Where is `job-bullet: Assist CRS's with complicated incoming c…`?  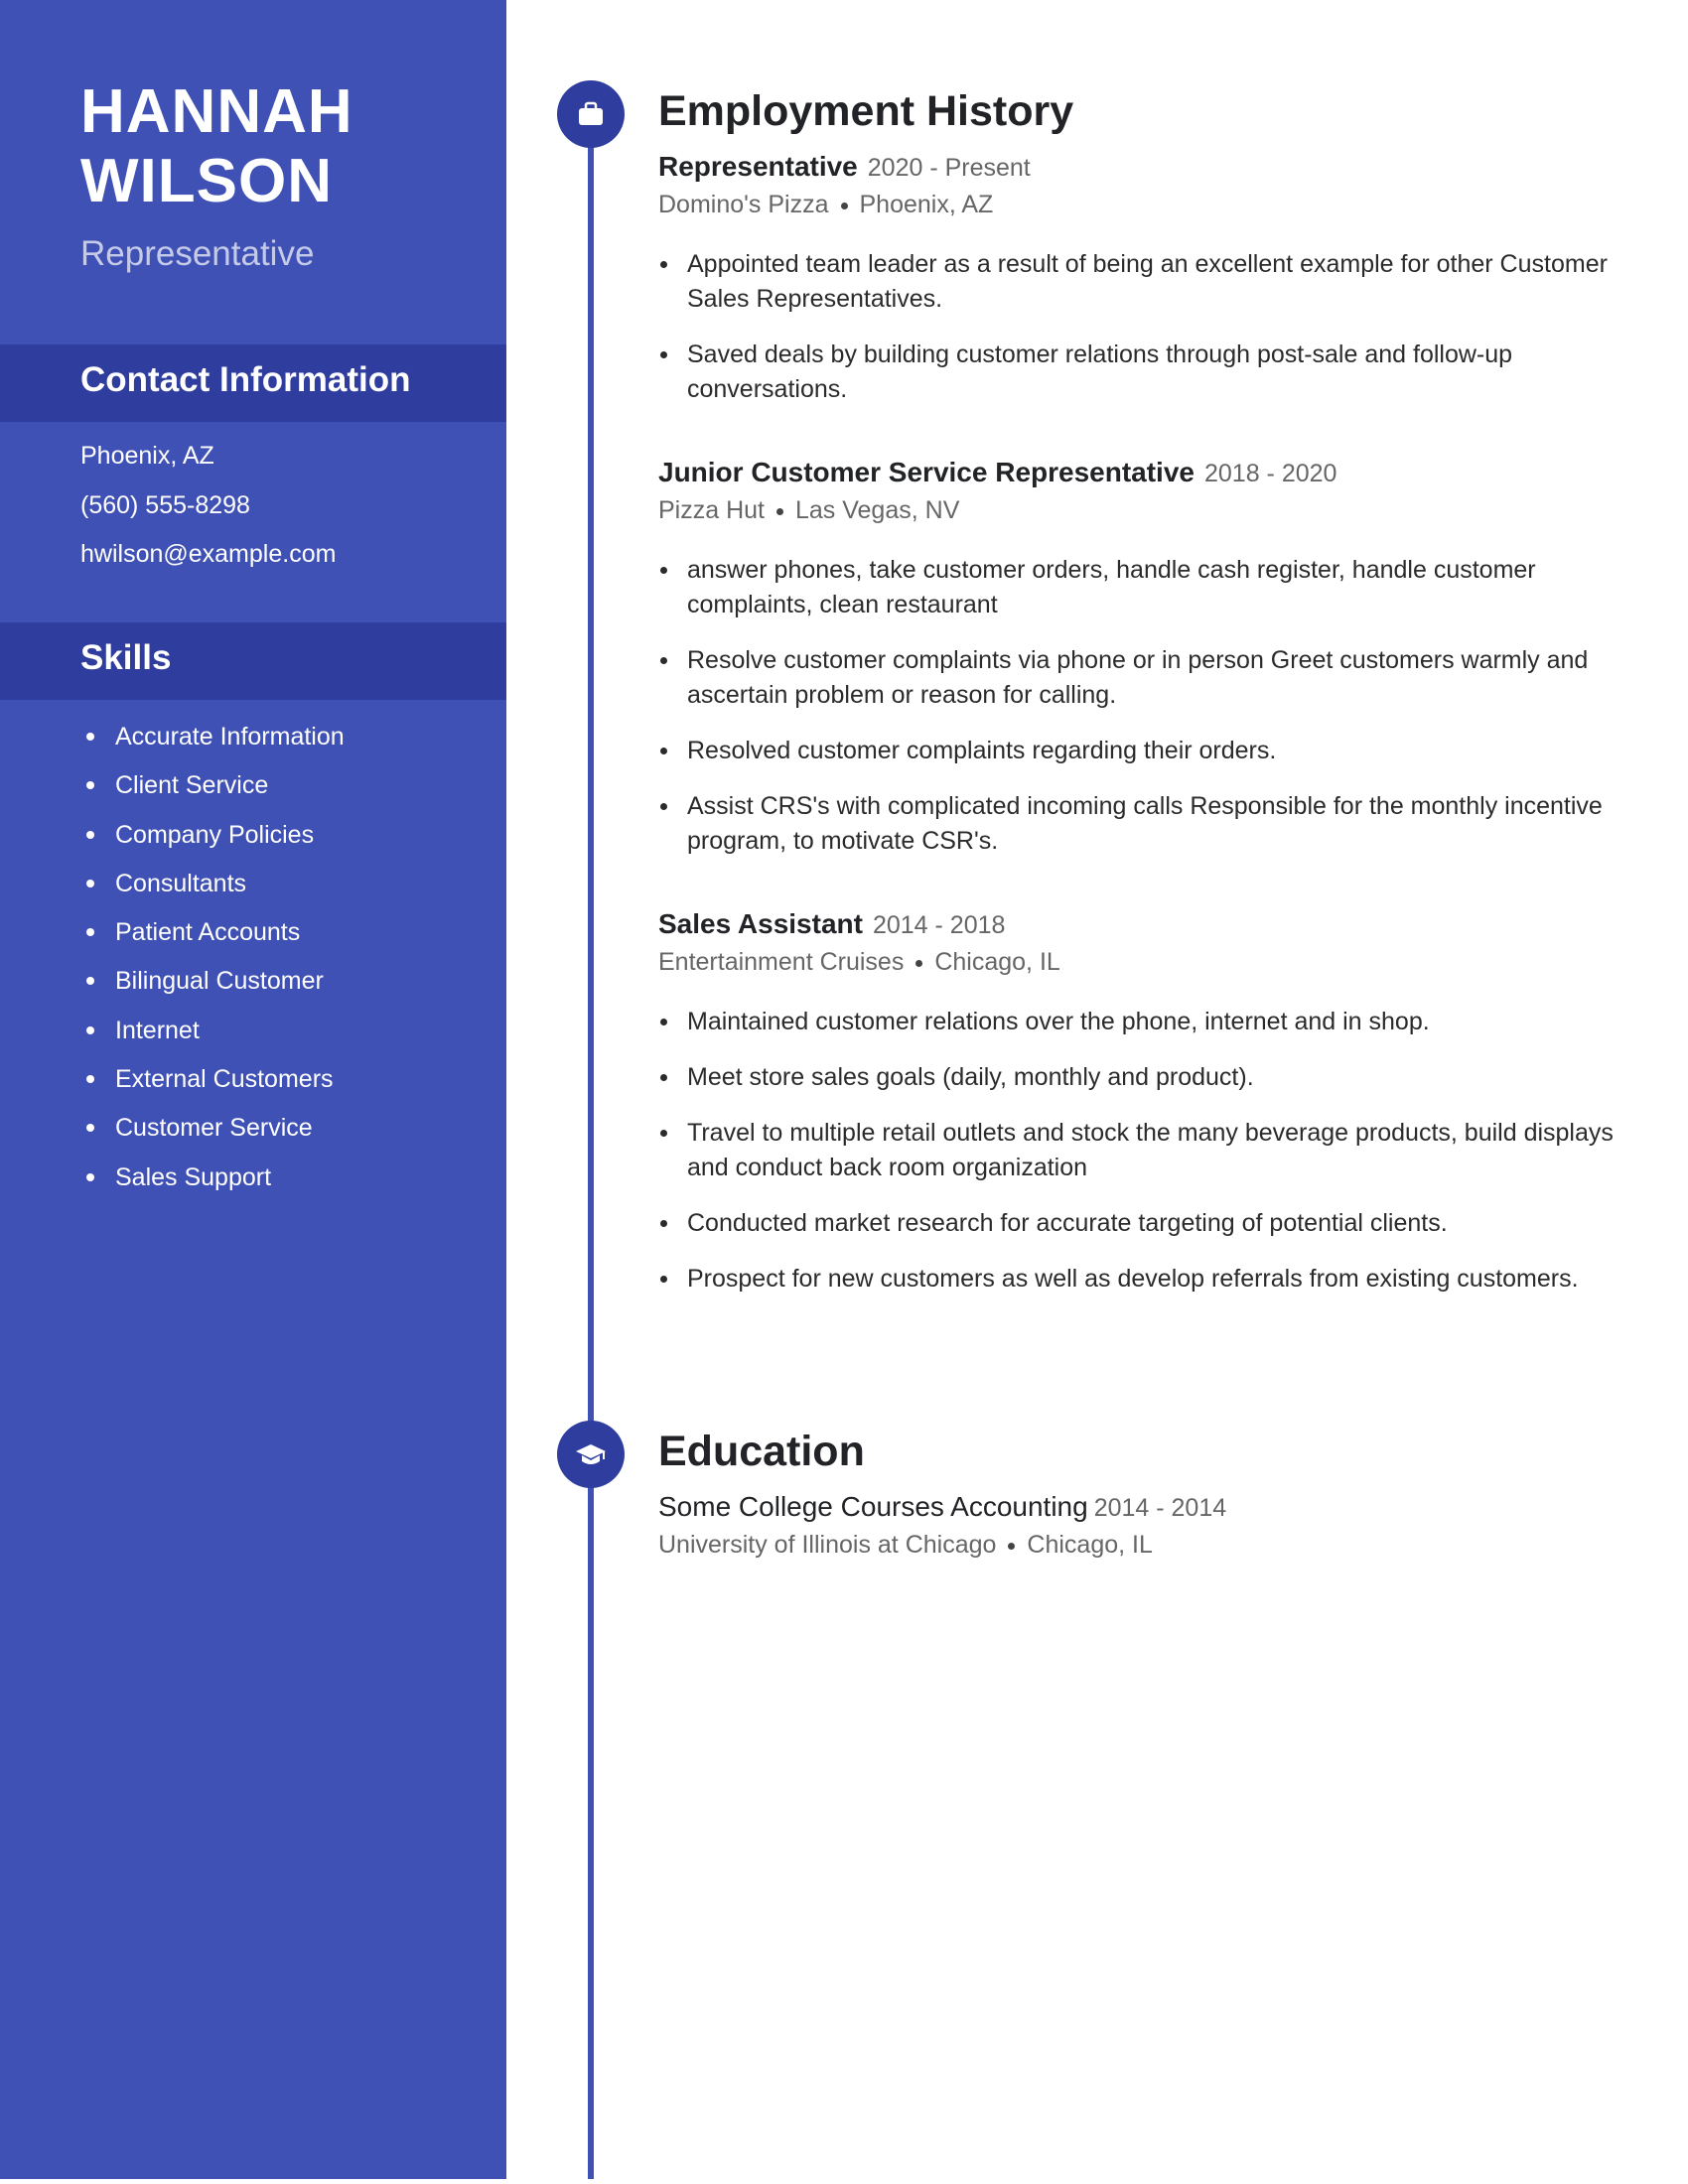 job-bullet: Assist CRS's with complicated incoming c… is located at coordinates (1139, 824).